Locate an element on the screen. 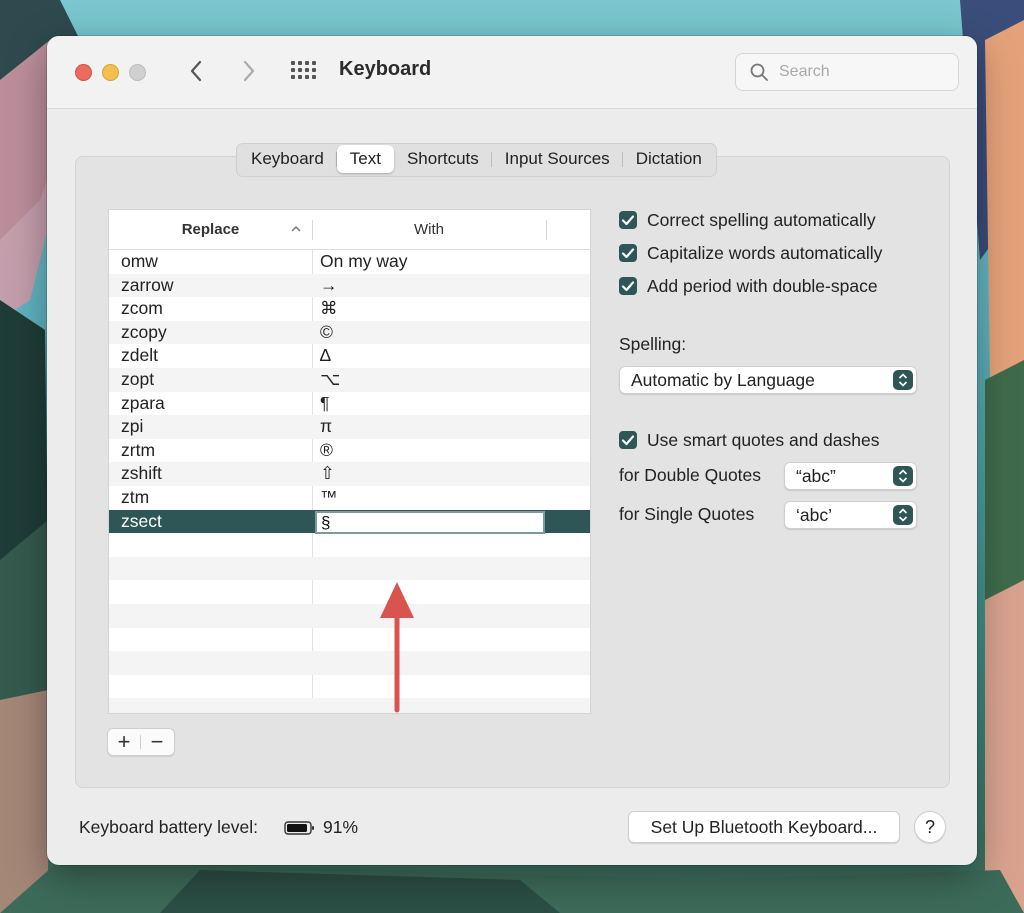 The width and height of the screenshot is (1024, 913). smart-quotes-option: Use smart quotes and dashes is located at coordinates (749, 440).